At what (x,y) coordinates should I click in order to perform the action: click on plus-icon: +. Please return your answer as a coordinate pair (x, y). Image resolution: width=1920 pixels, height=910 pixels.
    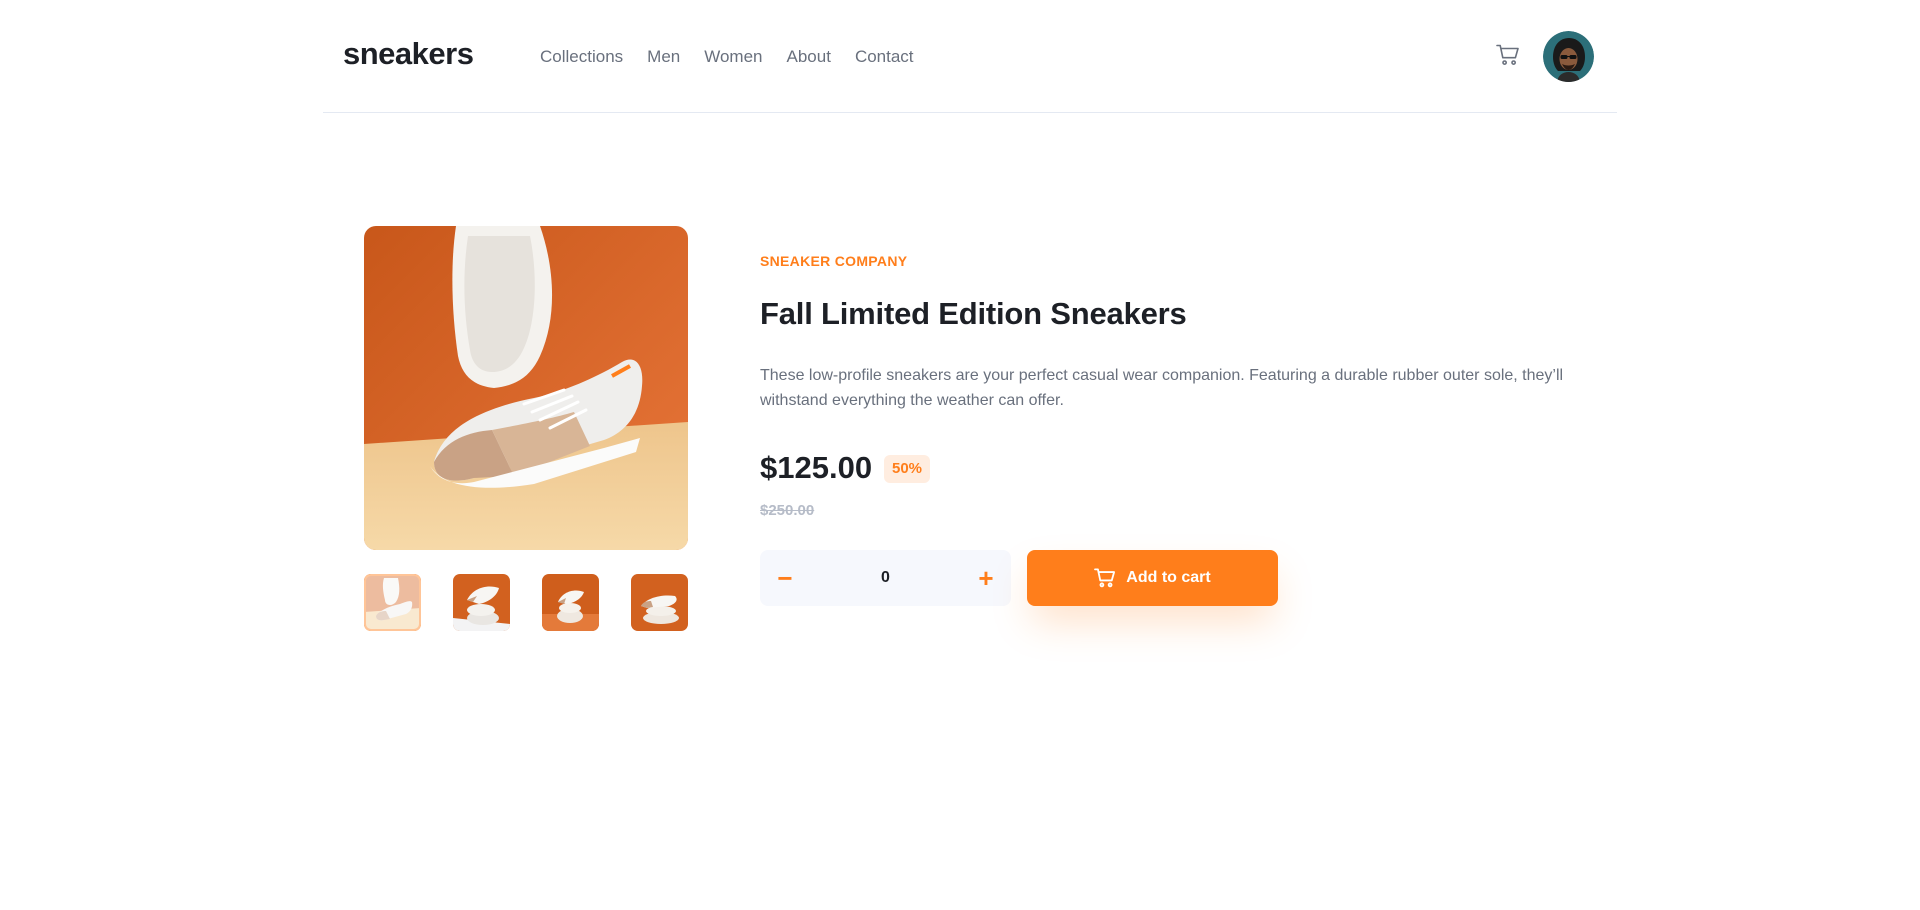
    Looking at the image, I should click on (986, 577).